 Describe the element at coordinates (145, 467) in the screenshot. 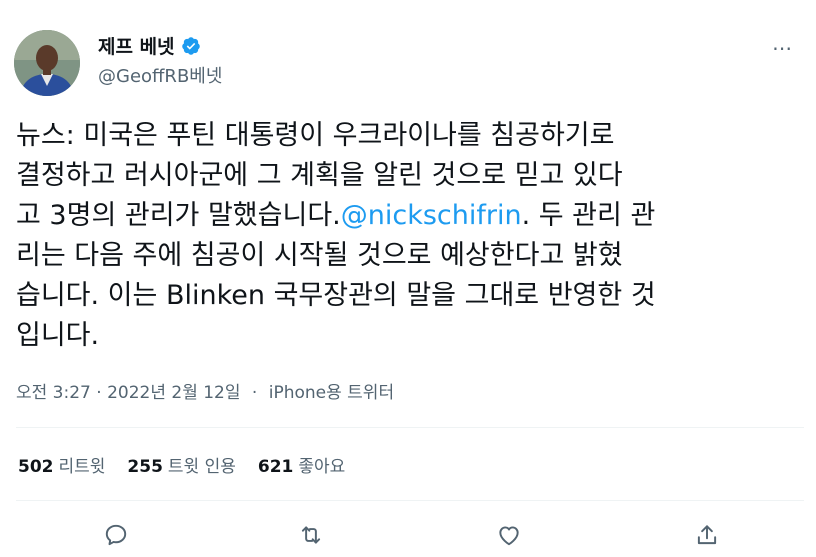

I see `quotes-count: 255` at that location.